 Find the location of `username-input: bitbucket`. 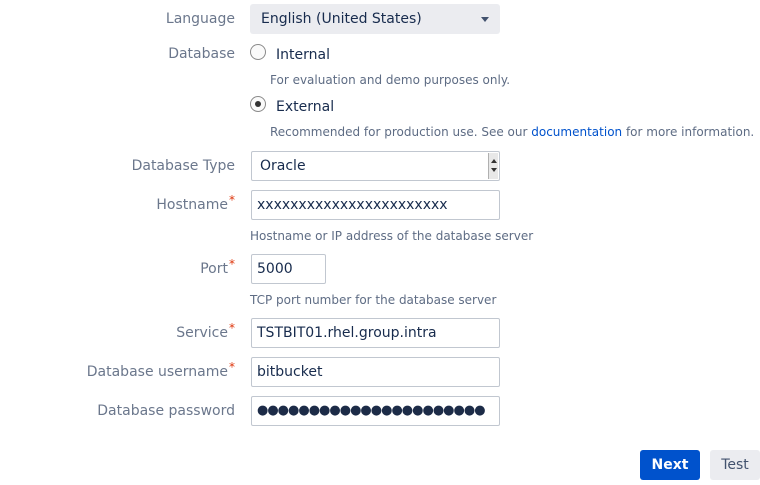

username-input: bitbucket is located at coordinates (375, 372).